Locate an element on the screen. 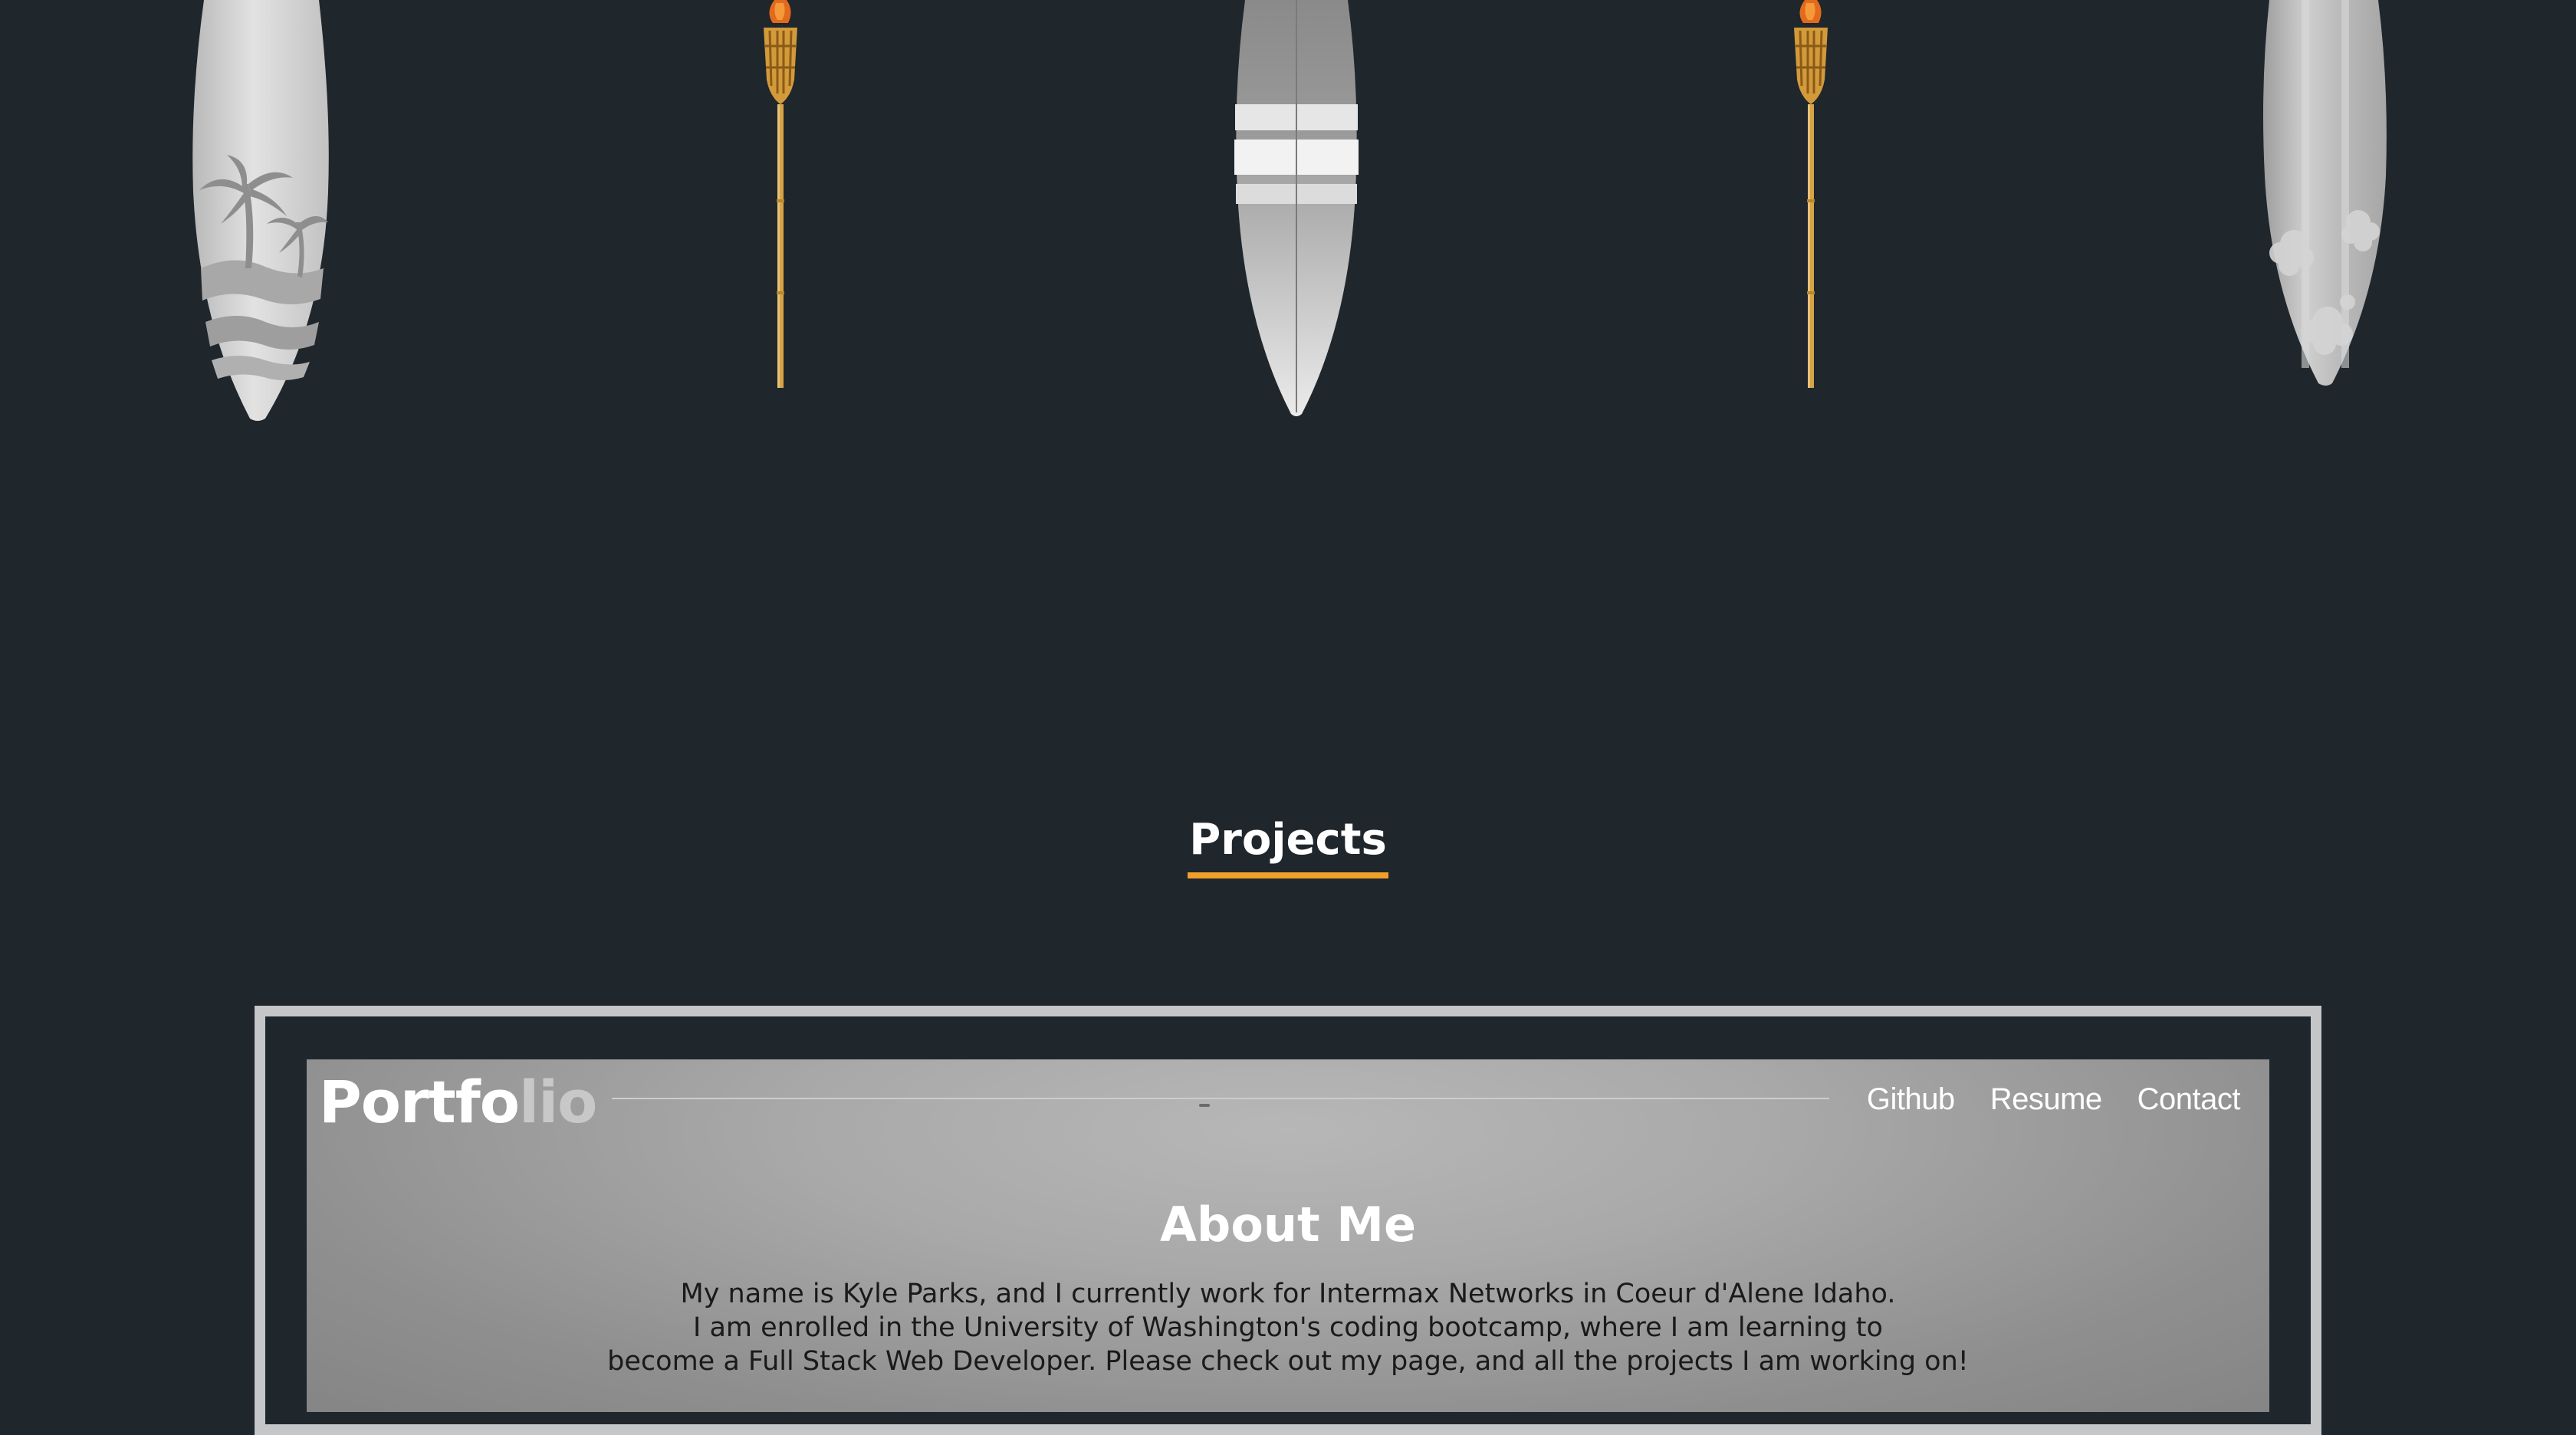 The image size is (2576, 1435). projects-section: Projects is located at coordinates (1288, 843).